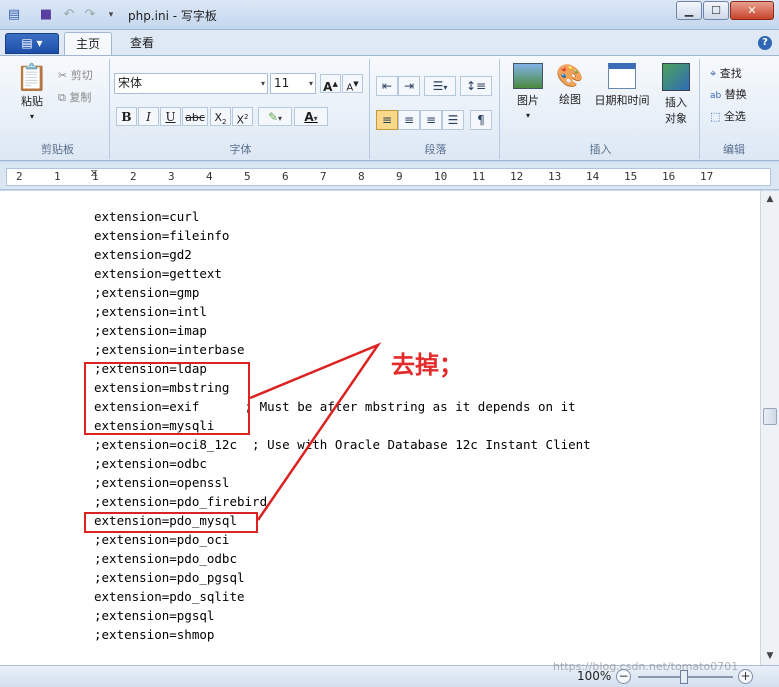  I want to click on outdent-icon: ⇤, so click(387, 86).